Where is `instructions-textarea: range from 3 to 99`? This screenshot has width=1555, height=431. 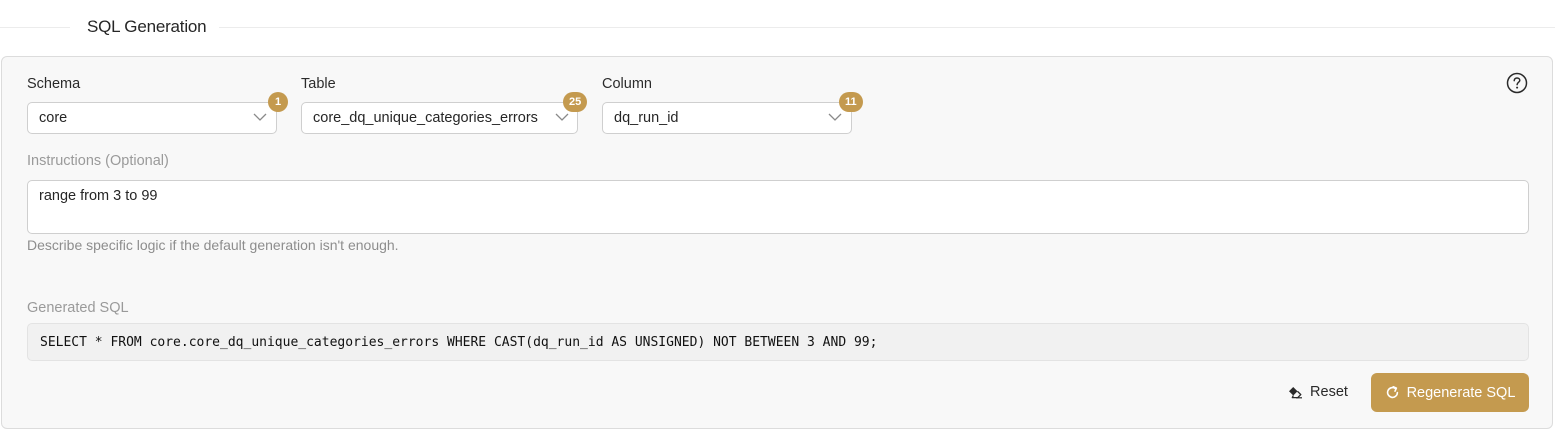
instructions-textarea: range from 3 to 99 is located at coordinates (778, 207).